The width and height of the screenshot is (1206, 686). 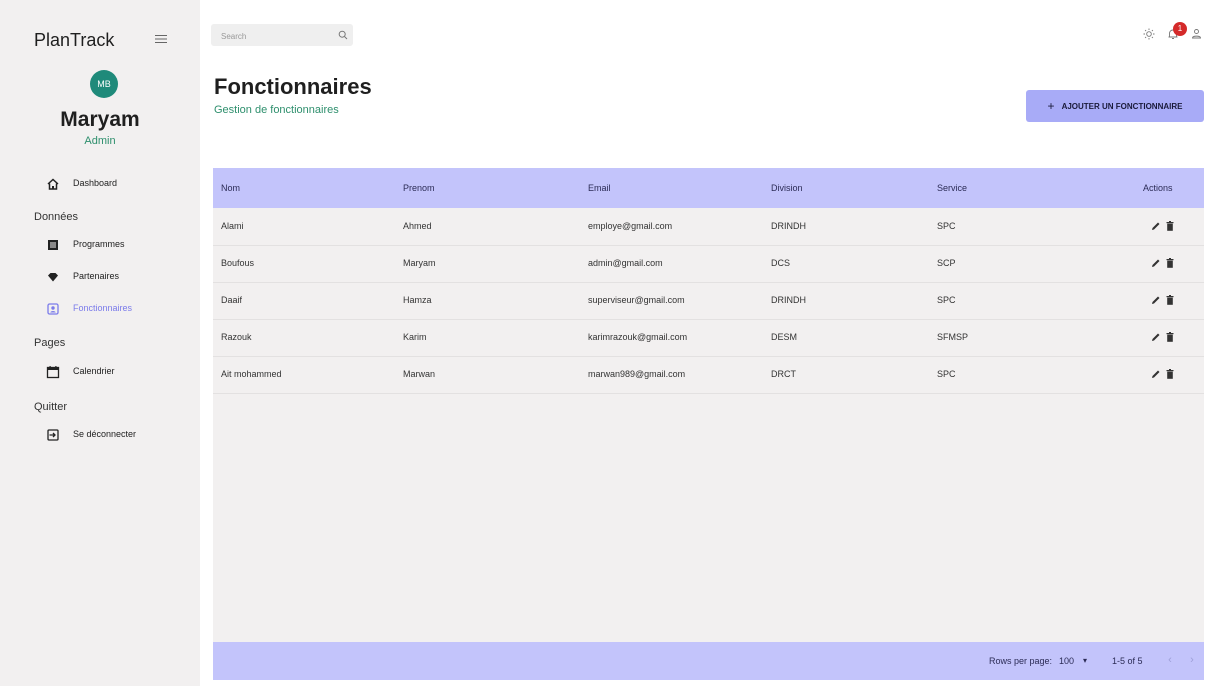 I want to click on cell-nom: Daaif, so click(x=232, y=300).